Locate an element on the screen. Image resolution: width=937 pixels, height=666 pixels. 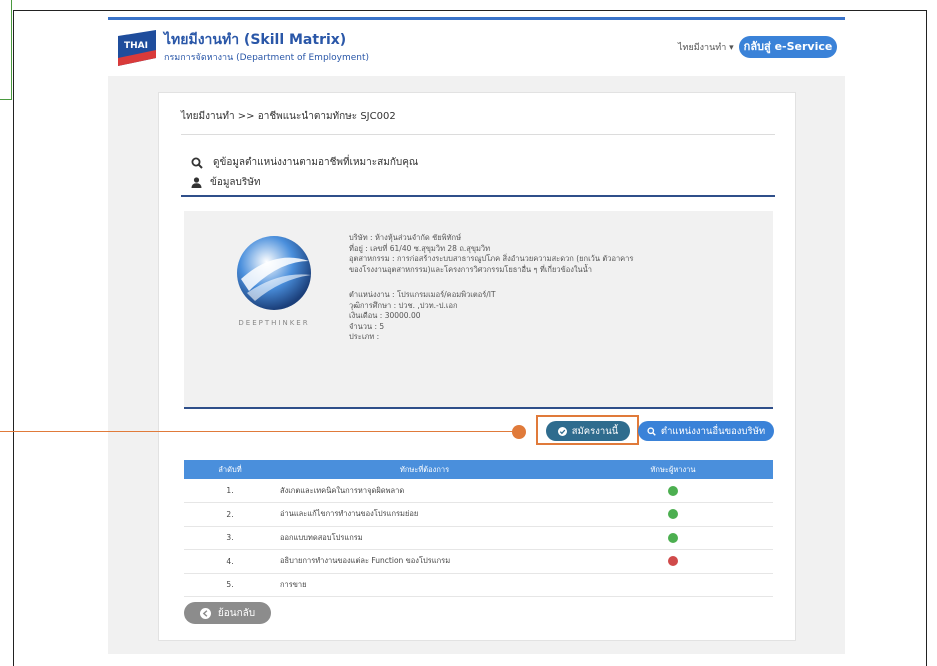
thai-logo-icon: THAI is located at coordinates (137, 48).